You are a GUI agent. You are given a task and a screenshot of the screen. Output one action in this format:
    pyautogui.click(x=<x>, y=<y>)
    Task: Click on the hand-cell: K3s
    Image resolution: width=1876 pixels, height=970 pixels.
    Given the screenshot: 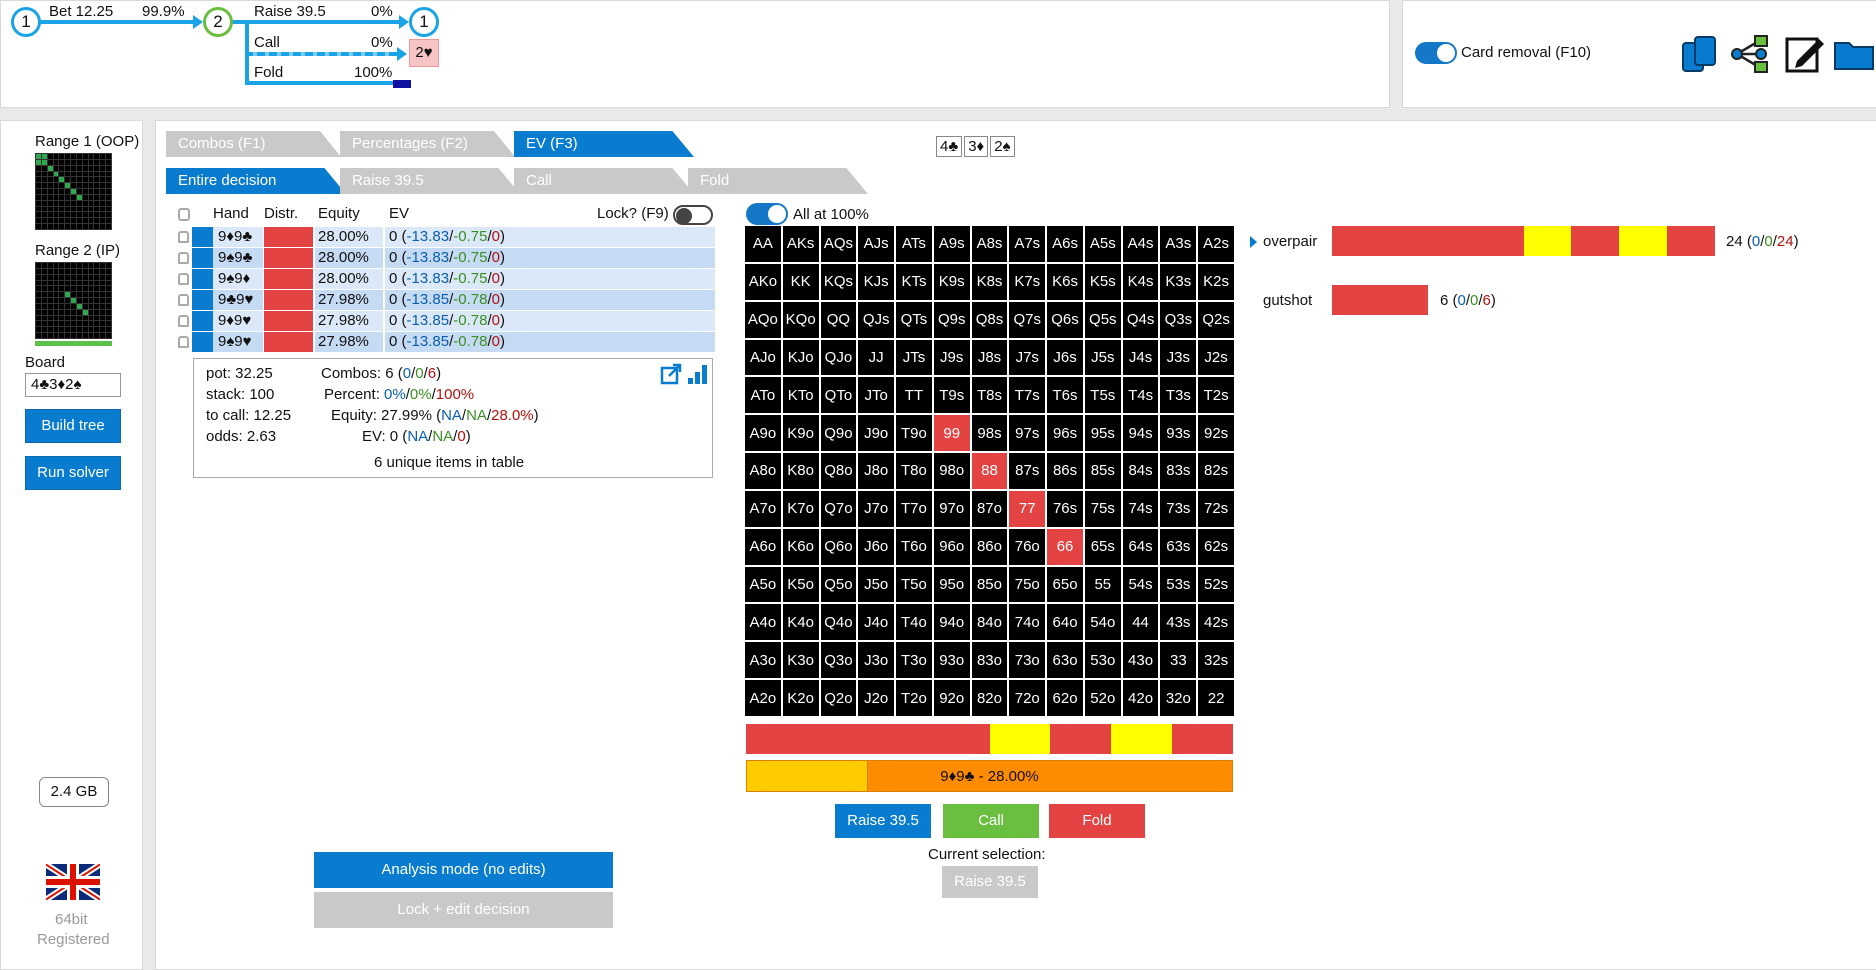 What is the action you would take?
    pyautogui.click(x=1178, y=281)
    